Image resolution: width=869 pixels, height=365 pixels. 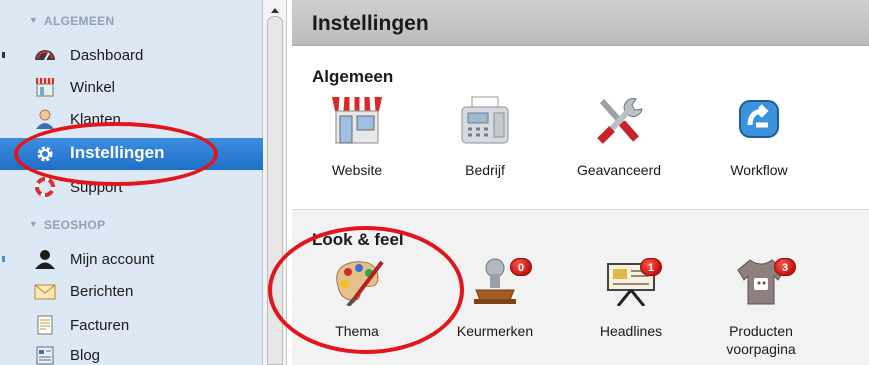 What do you see at coordinates (45, 291) in the screenshot?
I see `envelope-icon` at bounding box center [45, 291].